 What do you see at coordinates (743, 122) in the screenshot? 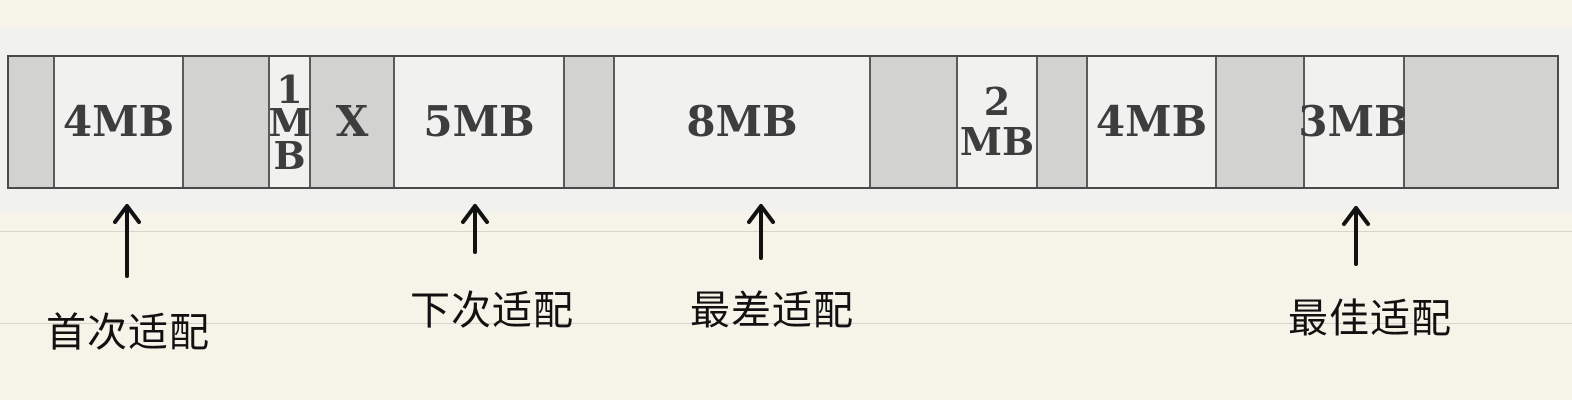
I see `free-block-8mb: 8MB` at bounding box center [743, 122].